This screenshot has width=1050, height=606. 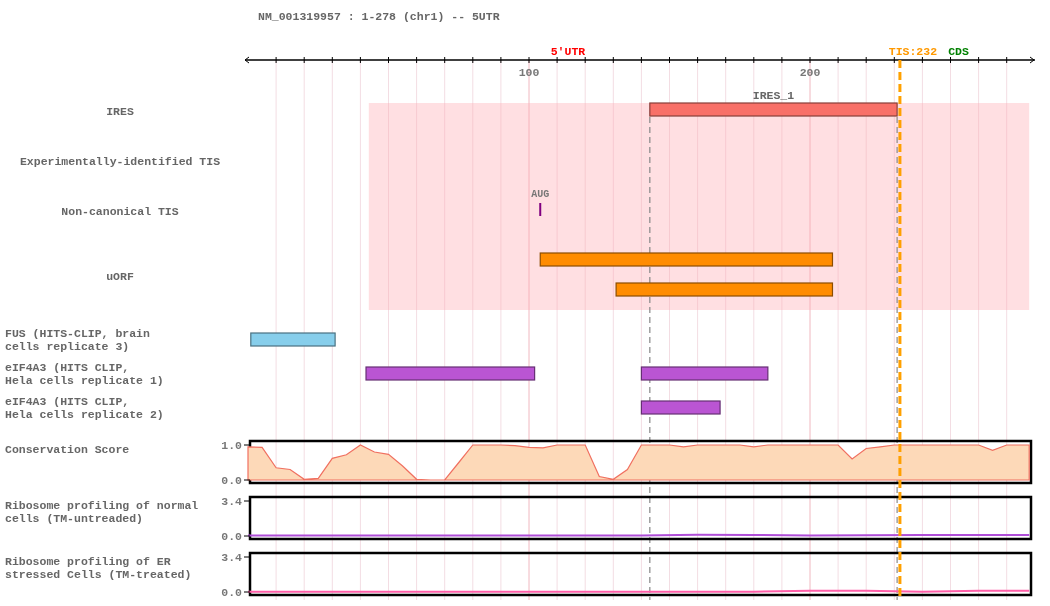 What do you see at coordinates (529, 72) in the screenshot?
I see `axis-label: 100` at bounding box center [529, 72].